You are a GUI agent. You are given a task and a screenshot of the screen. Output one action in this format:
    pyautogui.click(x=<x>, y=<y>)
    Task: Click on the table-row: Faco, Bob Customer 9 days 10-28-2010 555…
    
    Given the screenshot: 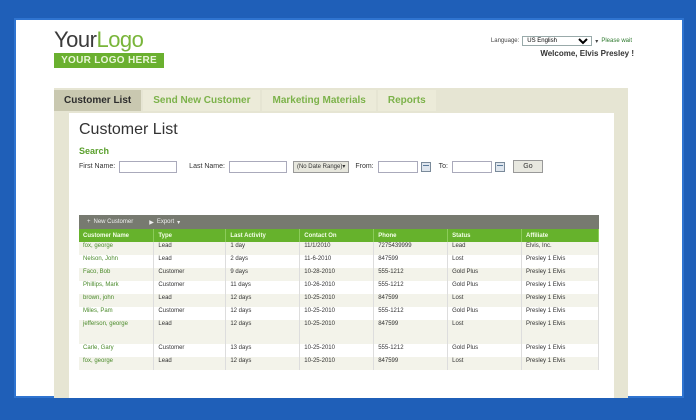 What is the action you would take?
    pyautogui.click(x=339, y=274)
    